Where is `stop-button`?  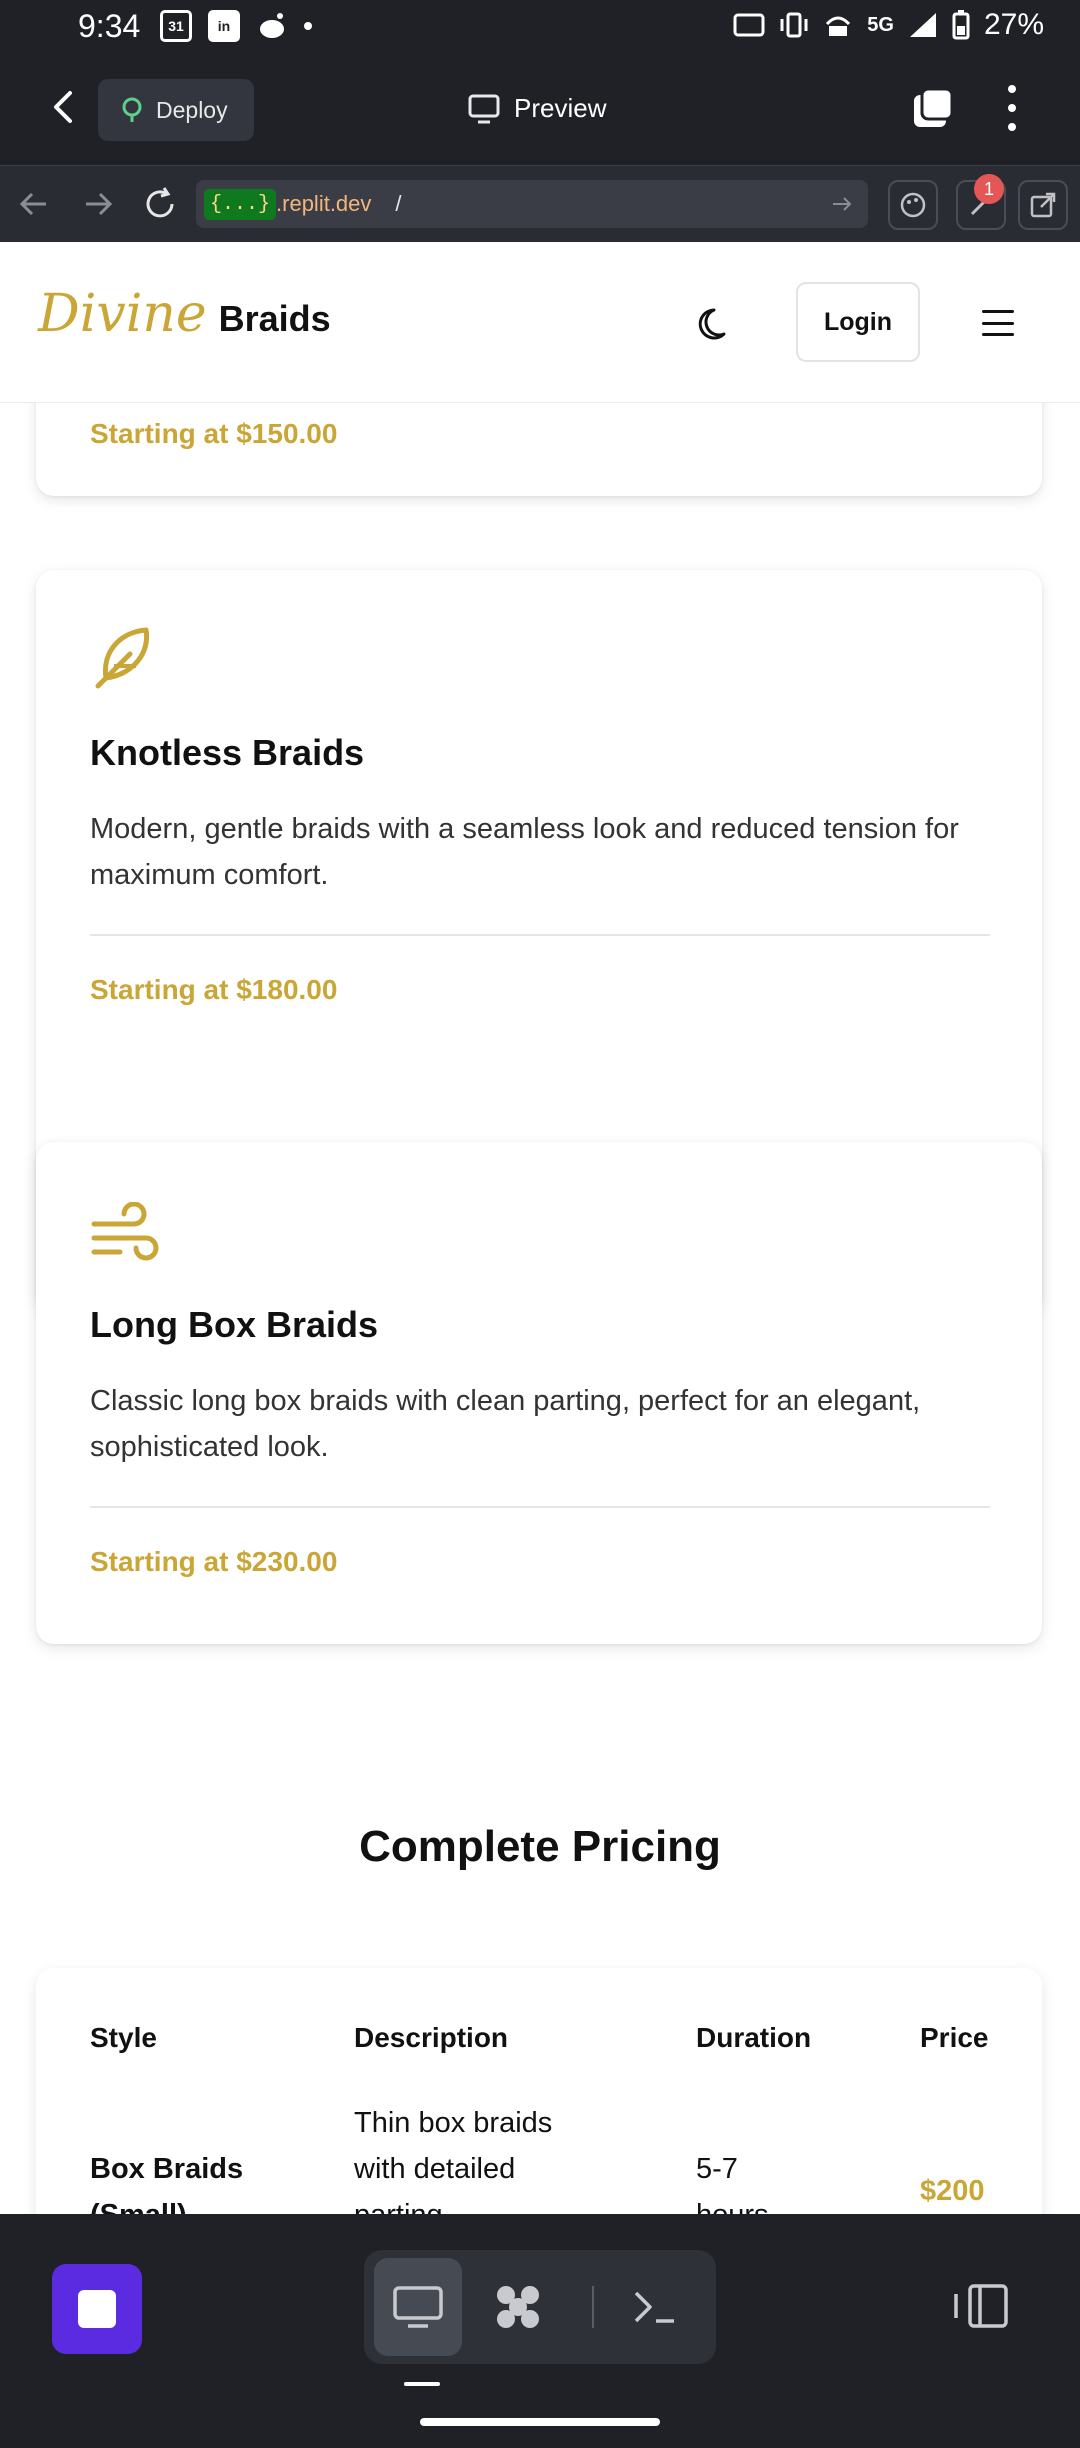
stop-button is located at coordinates (97, 2309).